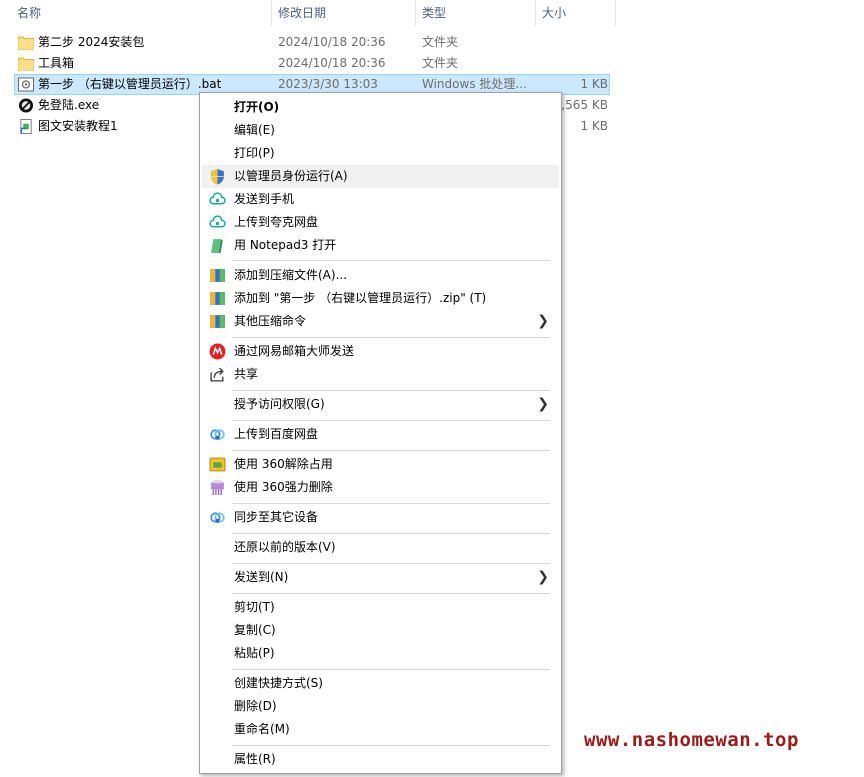 The height and width of the screenshot is (777, 864). I want to click on column-header-date: 修改日期, so click(344, 13).